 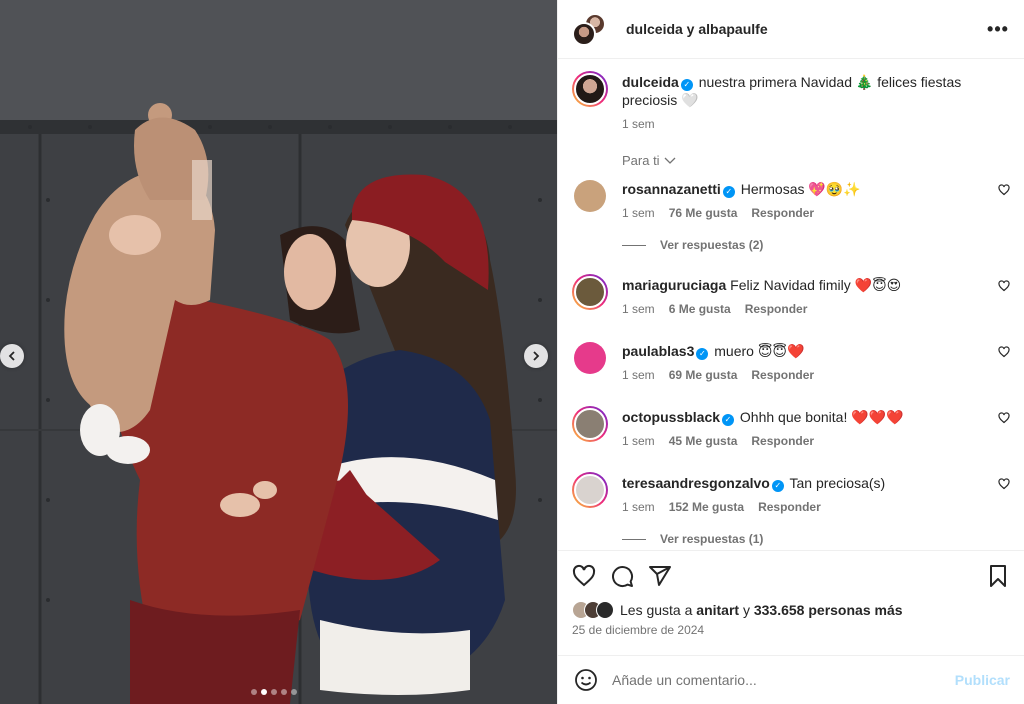 I want to click on caption-time: 1 sem, so click(x=638, y=124).